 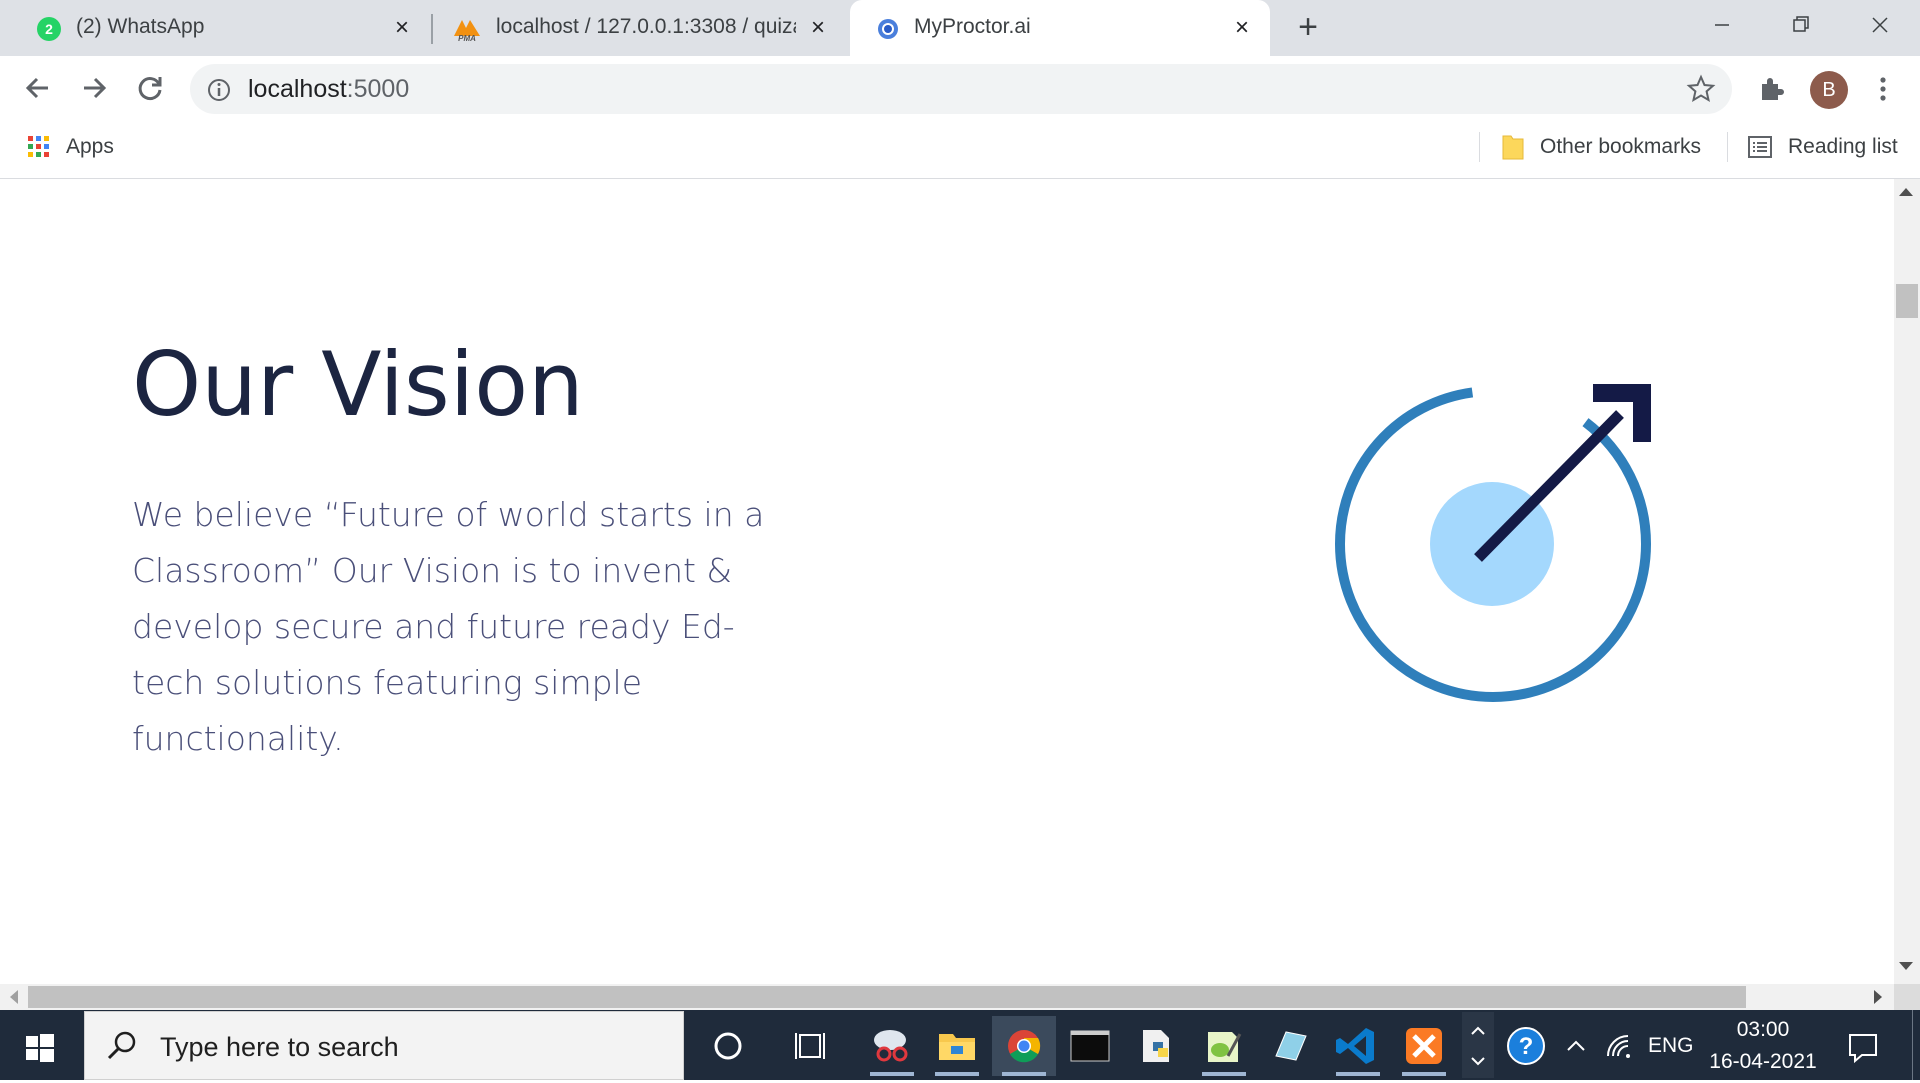 I want to click on tab-myproctor: MyProctor.ai ×, so click(x=1060, y=28).